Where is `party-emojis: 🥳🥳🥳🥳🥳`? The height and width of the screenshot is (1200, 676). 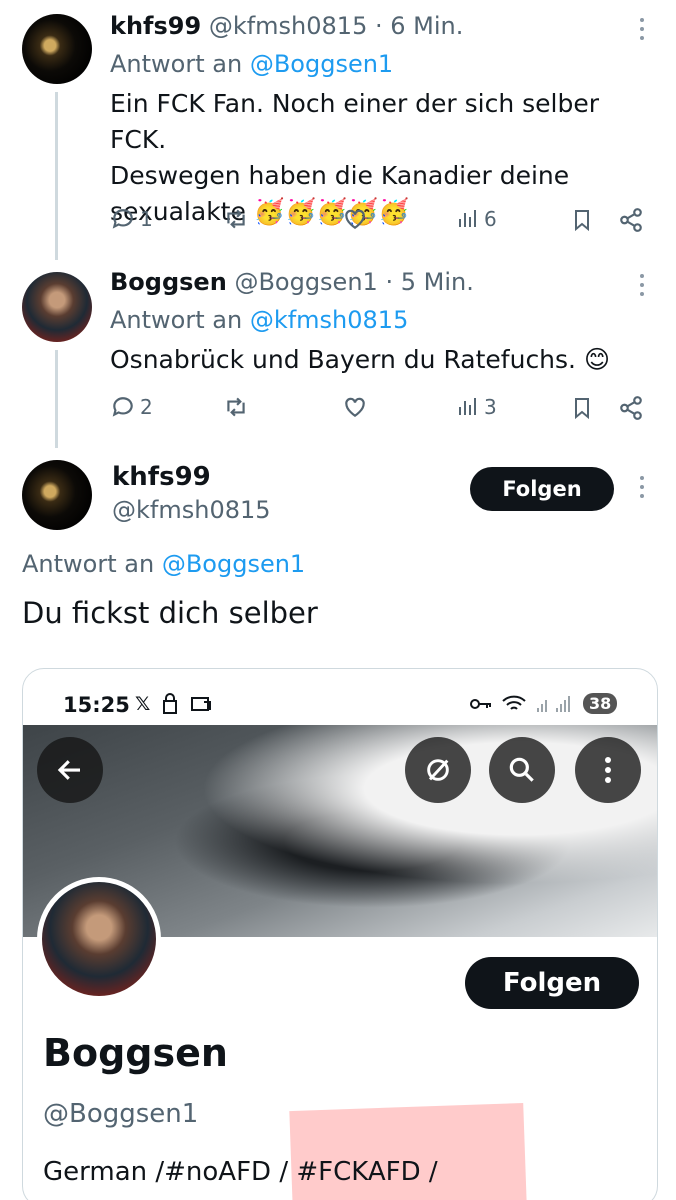 party-emojis: 🥳🥳🥳🥳🥳 is located at coordinates (331, 211).